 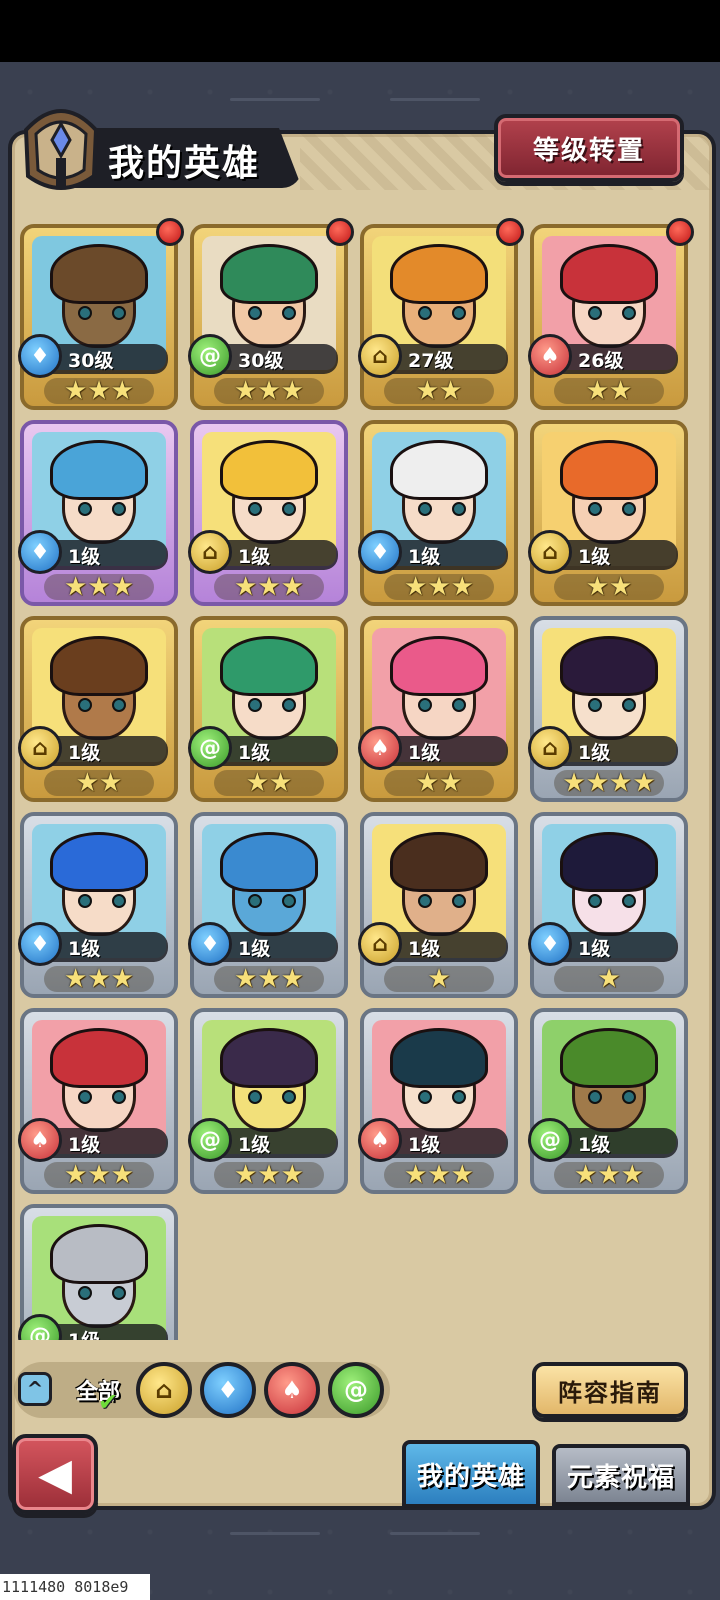 I want to click on hero-card: @30级 ★ ★ ★, so click(x=271, y=314).